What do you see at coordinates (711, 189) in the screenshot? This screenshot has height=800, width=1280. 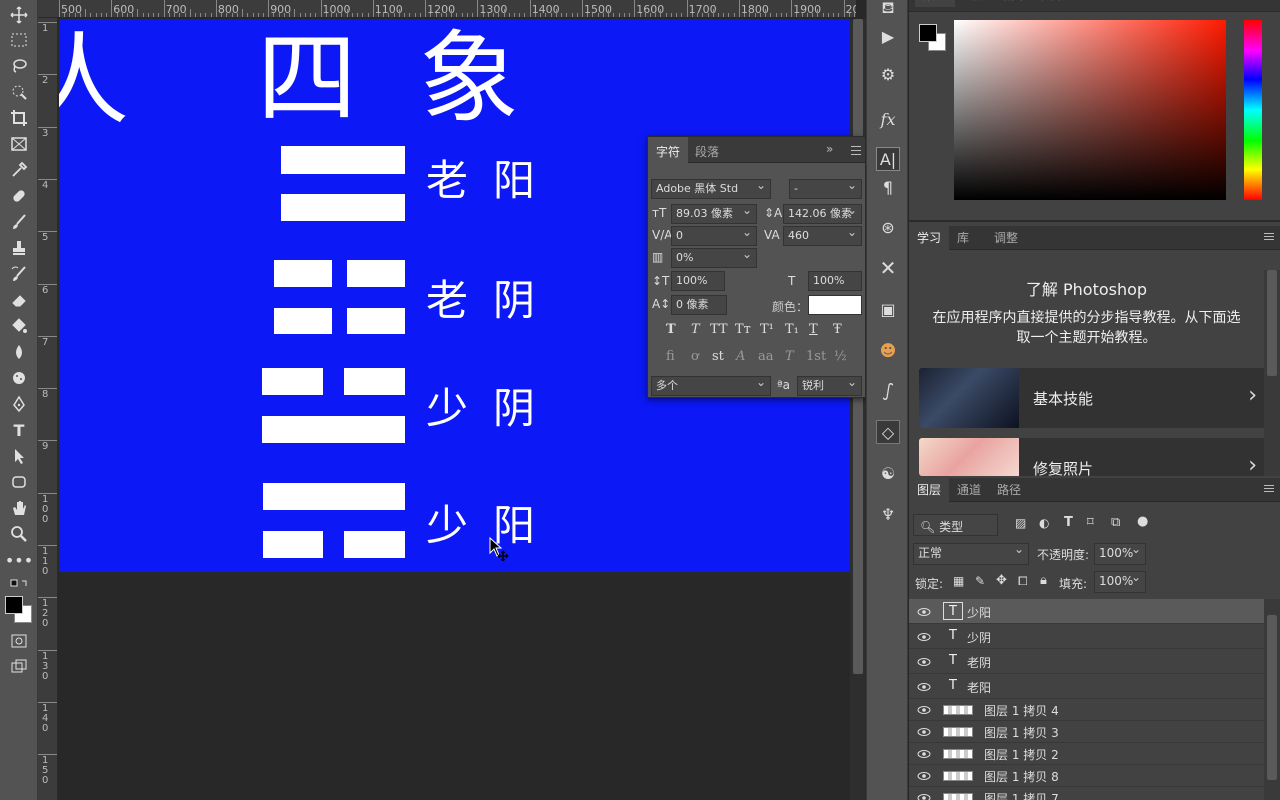 I see `font-family-select: Adobe 黑体 Std` at bounding box center [711, 189].